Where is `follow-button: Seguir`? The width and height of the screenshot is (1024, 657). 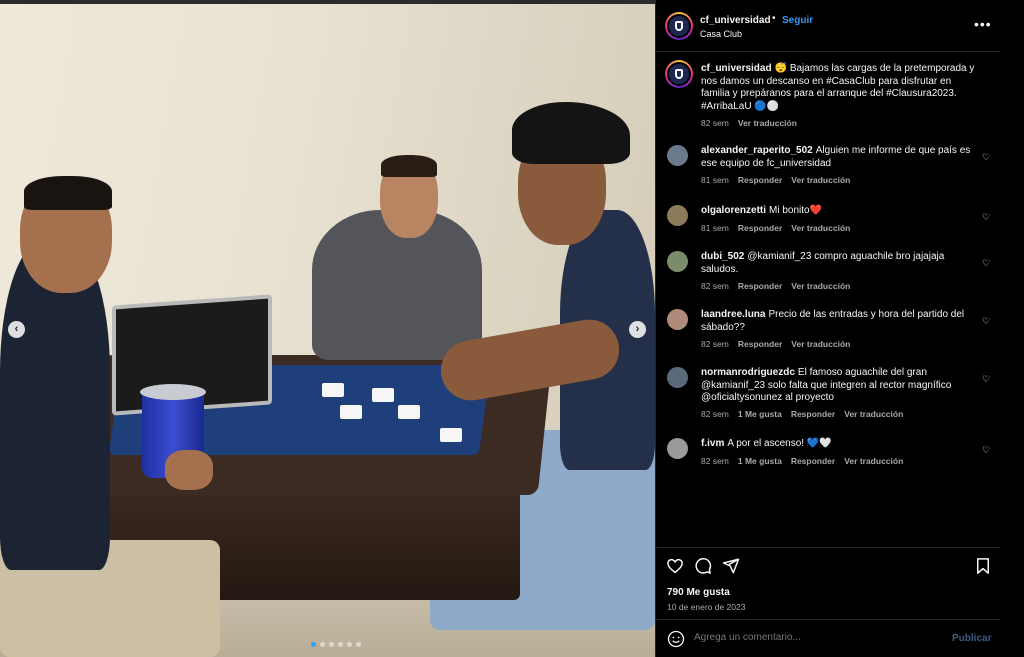 follow-button: Seguir is located at coordinates (797, 20).